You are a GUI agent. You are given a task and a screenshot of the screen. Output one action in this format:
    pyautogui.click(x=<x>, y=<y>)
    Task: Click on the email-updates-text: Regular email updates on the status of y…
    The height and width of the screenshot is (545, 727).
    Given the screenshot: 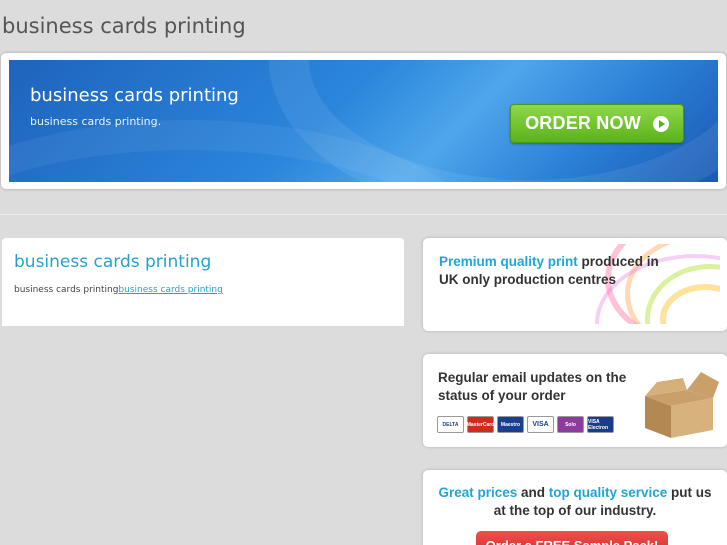 What is the action you would take?
    pyautogui.click(x=532, y=386)
    